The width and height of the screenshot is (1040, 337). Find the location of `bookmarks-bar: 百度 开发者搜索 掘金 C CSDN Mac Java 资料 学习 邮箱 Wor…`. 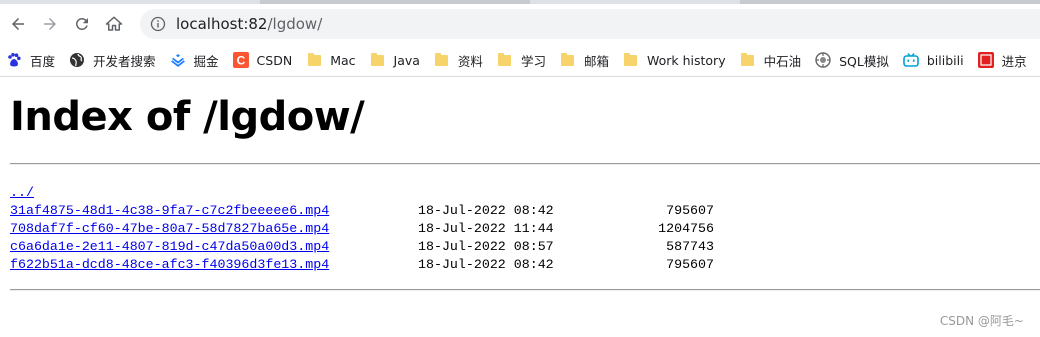

bookmarks-bar: 百度 开发者搜索 掘金 C CSDN Mac Java 资料 学习 邮箱 Wor… is located at coordinates (520, 60).